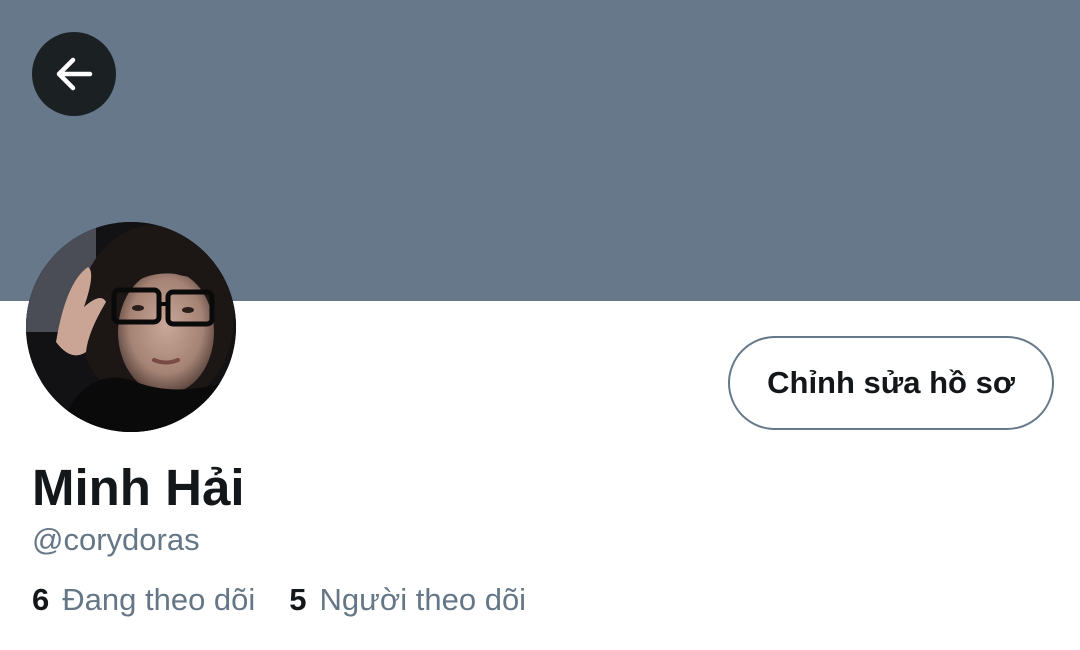  I want to click on arrow-left-icon, so click(74, 74).